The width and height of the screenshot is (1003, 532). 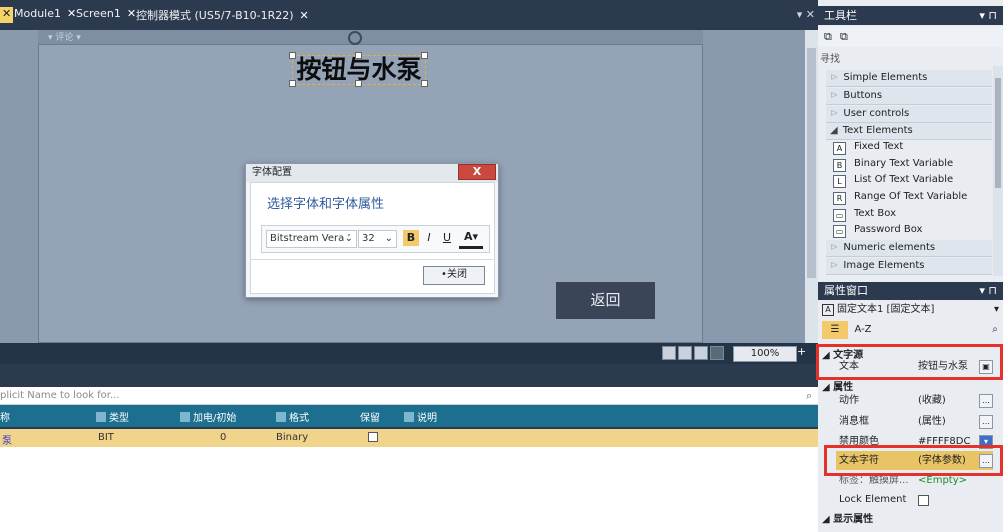 What do you see at coordinates (877, 231) in the screenshot?
I see `tool-password-box: ▭ Password Box` at bounding box center [877, 231].